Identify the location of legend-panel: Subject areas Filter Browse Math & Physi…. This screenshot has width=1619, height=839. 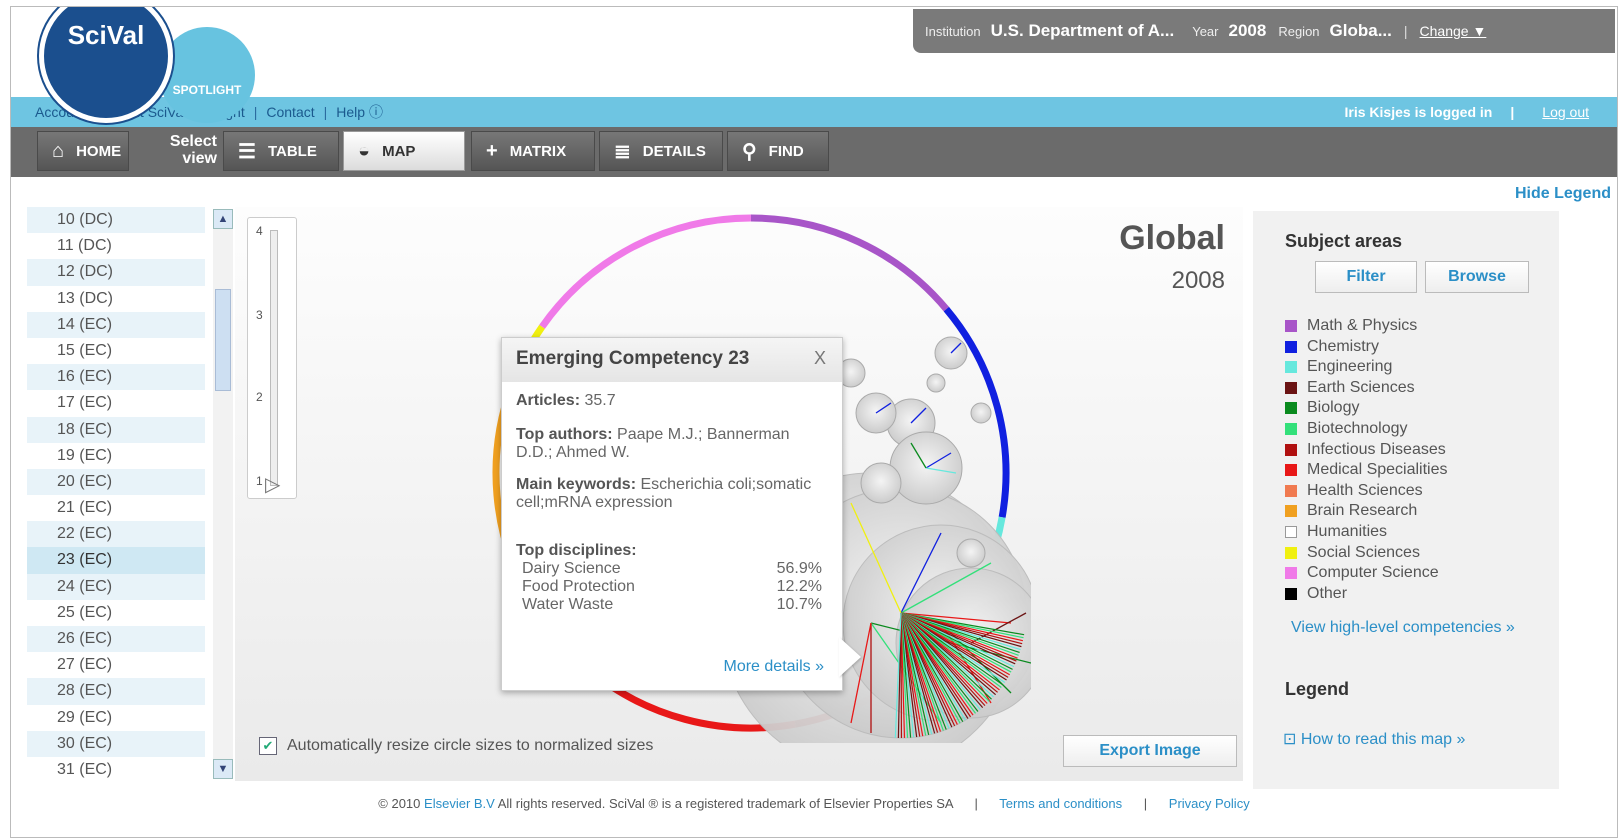
(1406, 501).